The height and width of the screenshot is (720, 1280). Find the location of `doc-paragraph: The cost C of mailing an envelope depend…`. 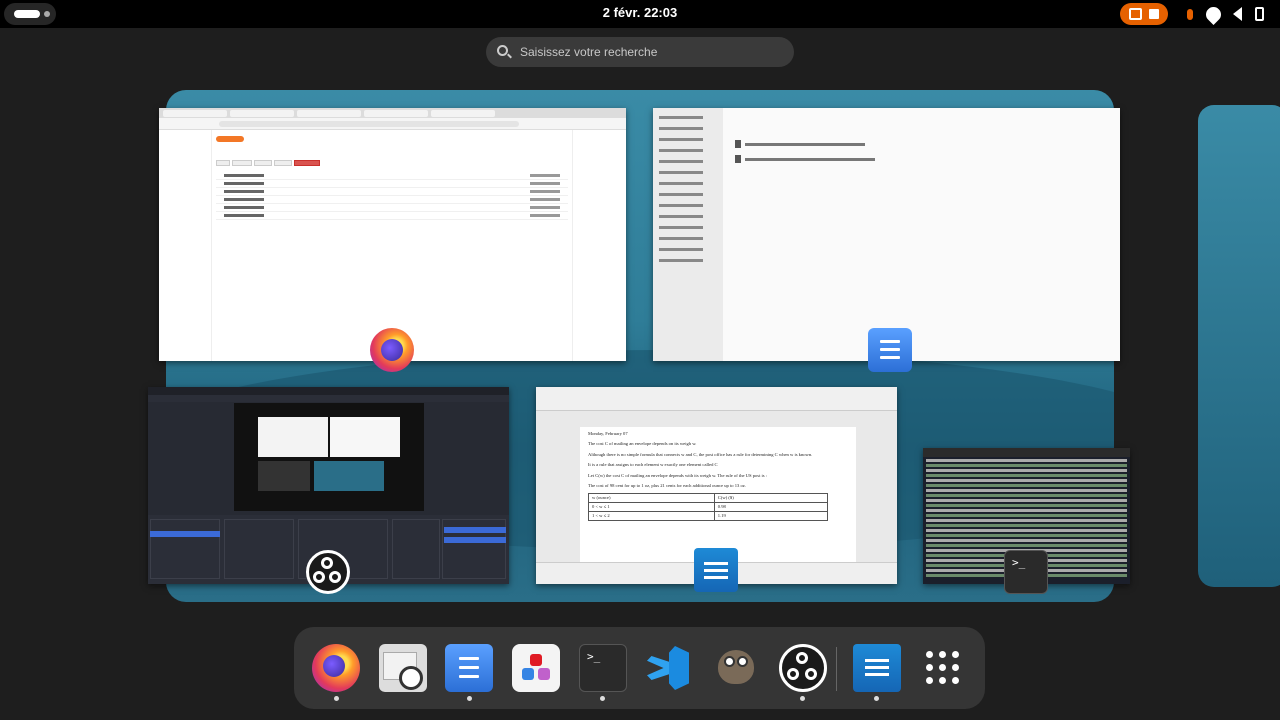

doc-paragraph: The cost C of mailing an envelope depend… is located at coordinates (642, 444).